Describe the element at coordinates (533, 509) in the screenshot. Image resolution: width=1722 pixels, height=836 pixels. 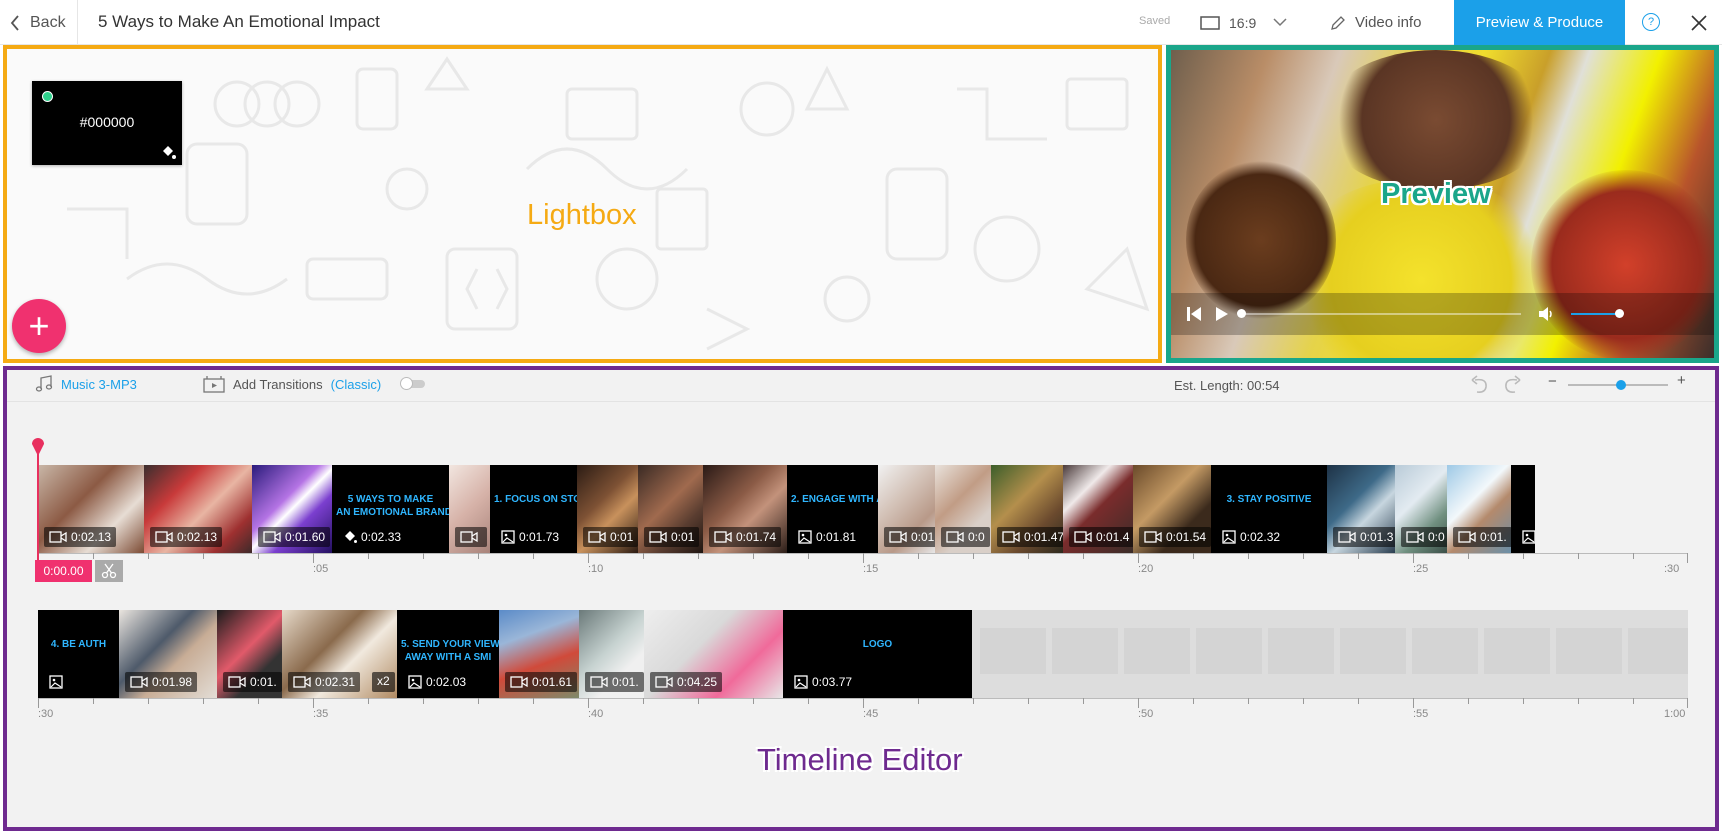
I see `track1-clip: 1. FOCUS ON STOR 0:01.73` at that location.